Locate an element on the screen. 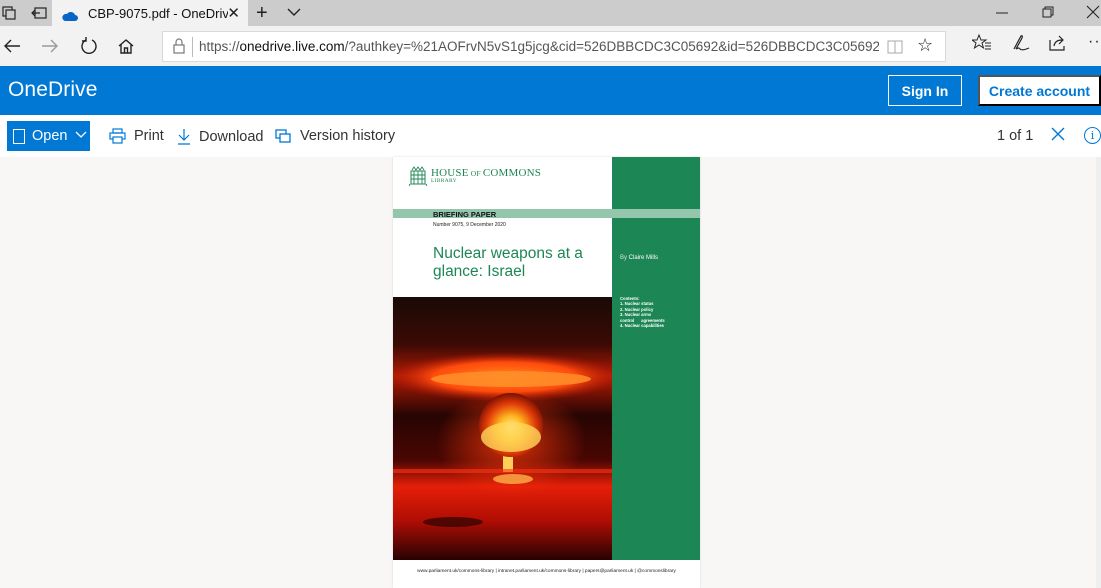  divider is located at coordinates (192, 47).